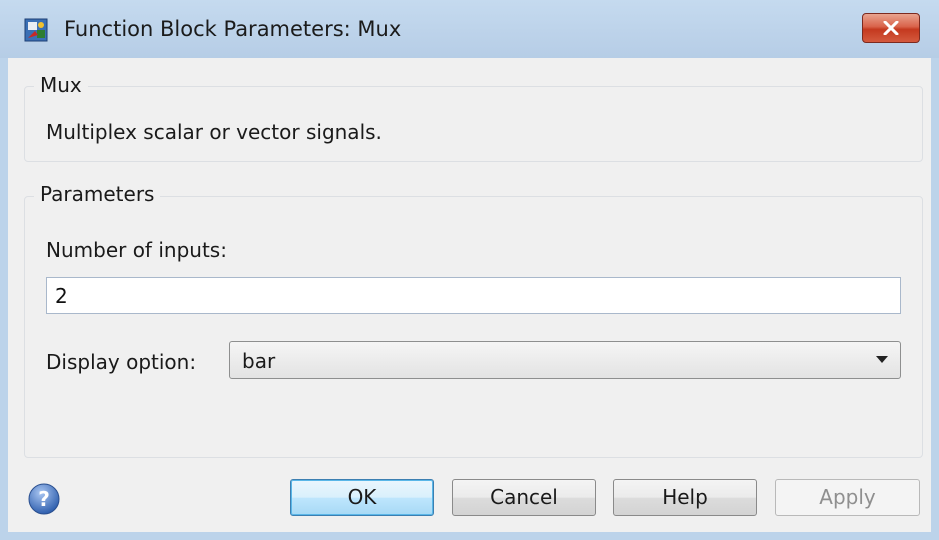 The height and width of the screenshot is (540, 939). Describe the element at coordinates (136, 250) in the screenshot. I see `number-of-inputs-label: Number of inputs:` at that location.